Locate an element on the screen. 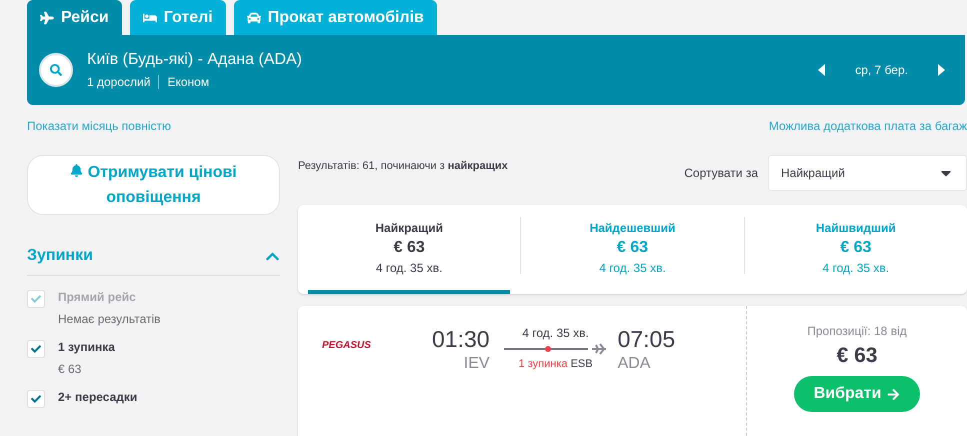 This screenshot has width=967, height=436. results-summary: Результатів: 61, починаючи з найкращих is located at coordinates (403, 166).